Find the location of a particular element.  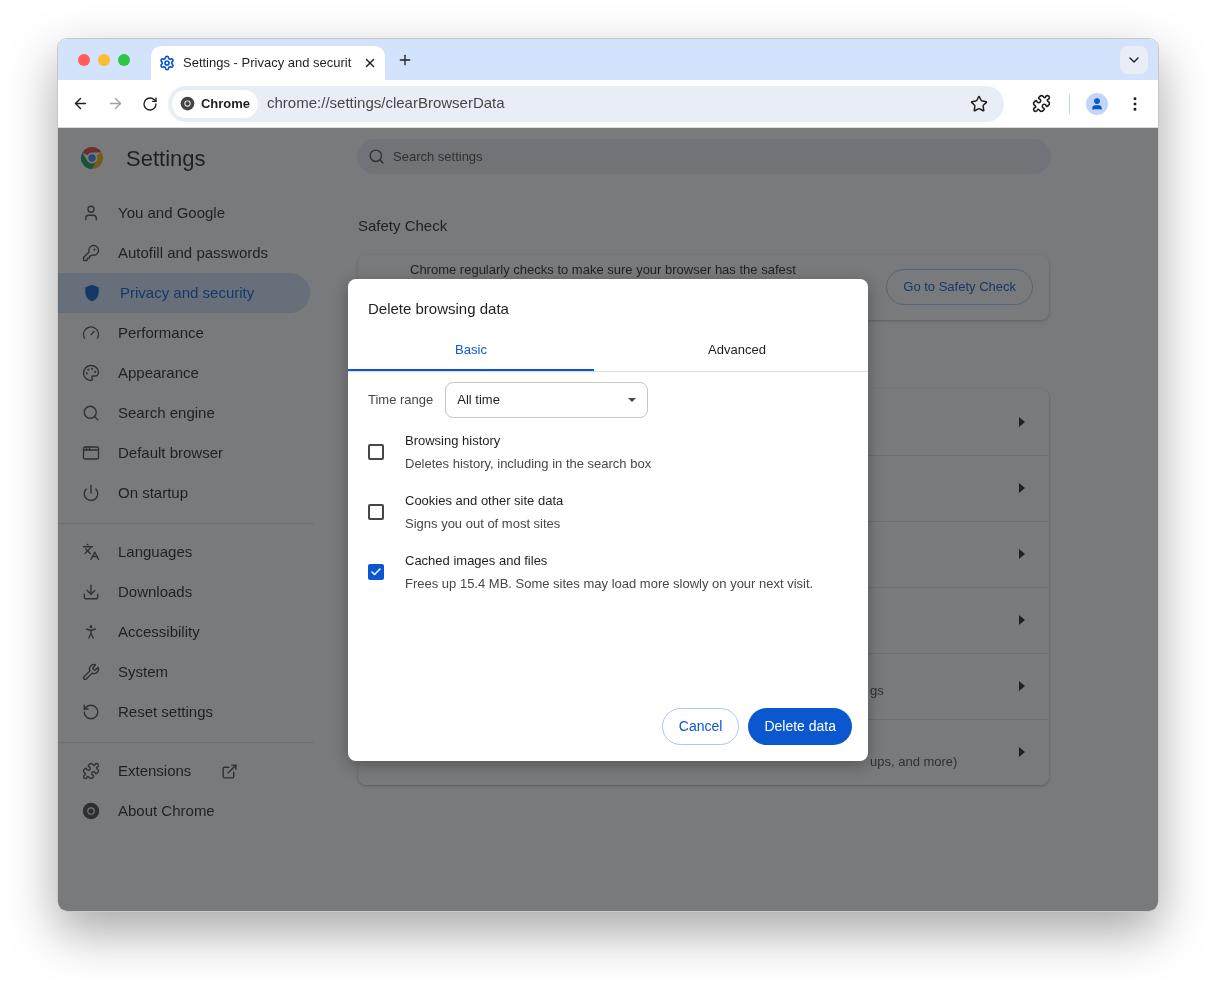

settings-title: Settings is located at coordinates (166, 158).